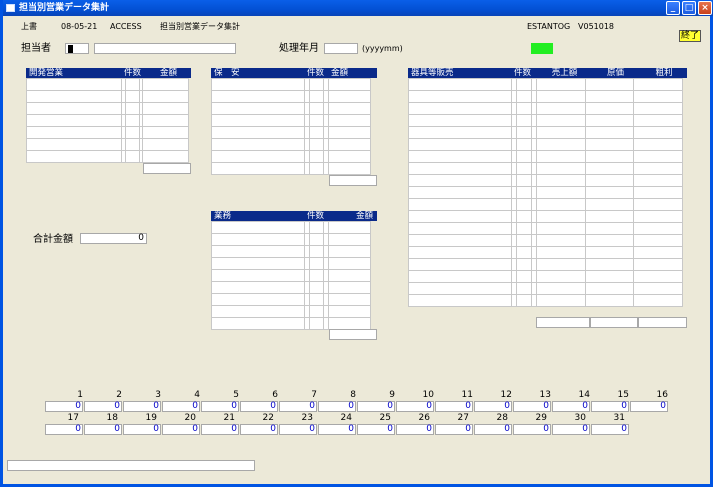  Describe the element at coordinates (113, 238) in the screenshot. I see `total-value-field: 0` at that location.